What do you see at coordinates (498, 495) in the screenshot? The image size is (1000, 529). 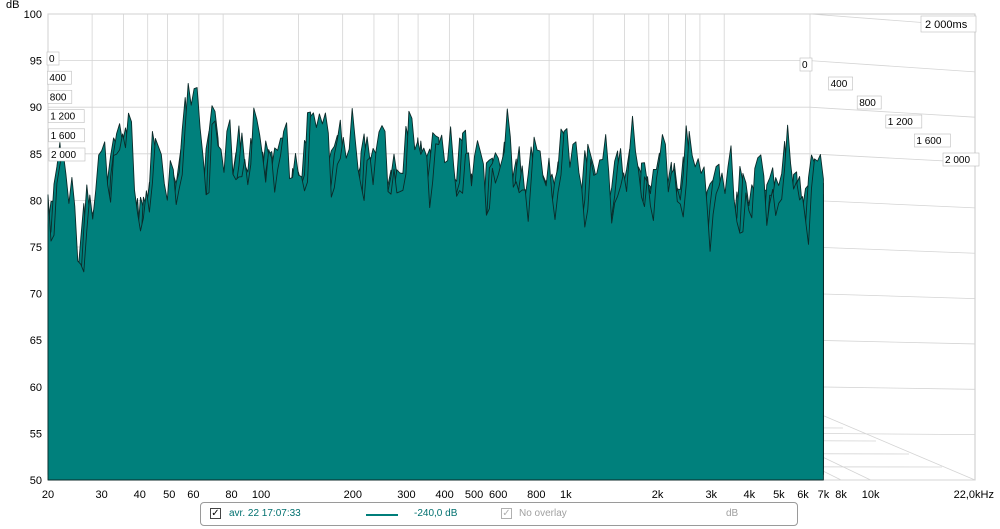 I see `x-tick-label: 600` at bounding box center [498, 495].